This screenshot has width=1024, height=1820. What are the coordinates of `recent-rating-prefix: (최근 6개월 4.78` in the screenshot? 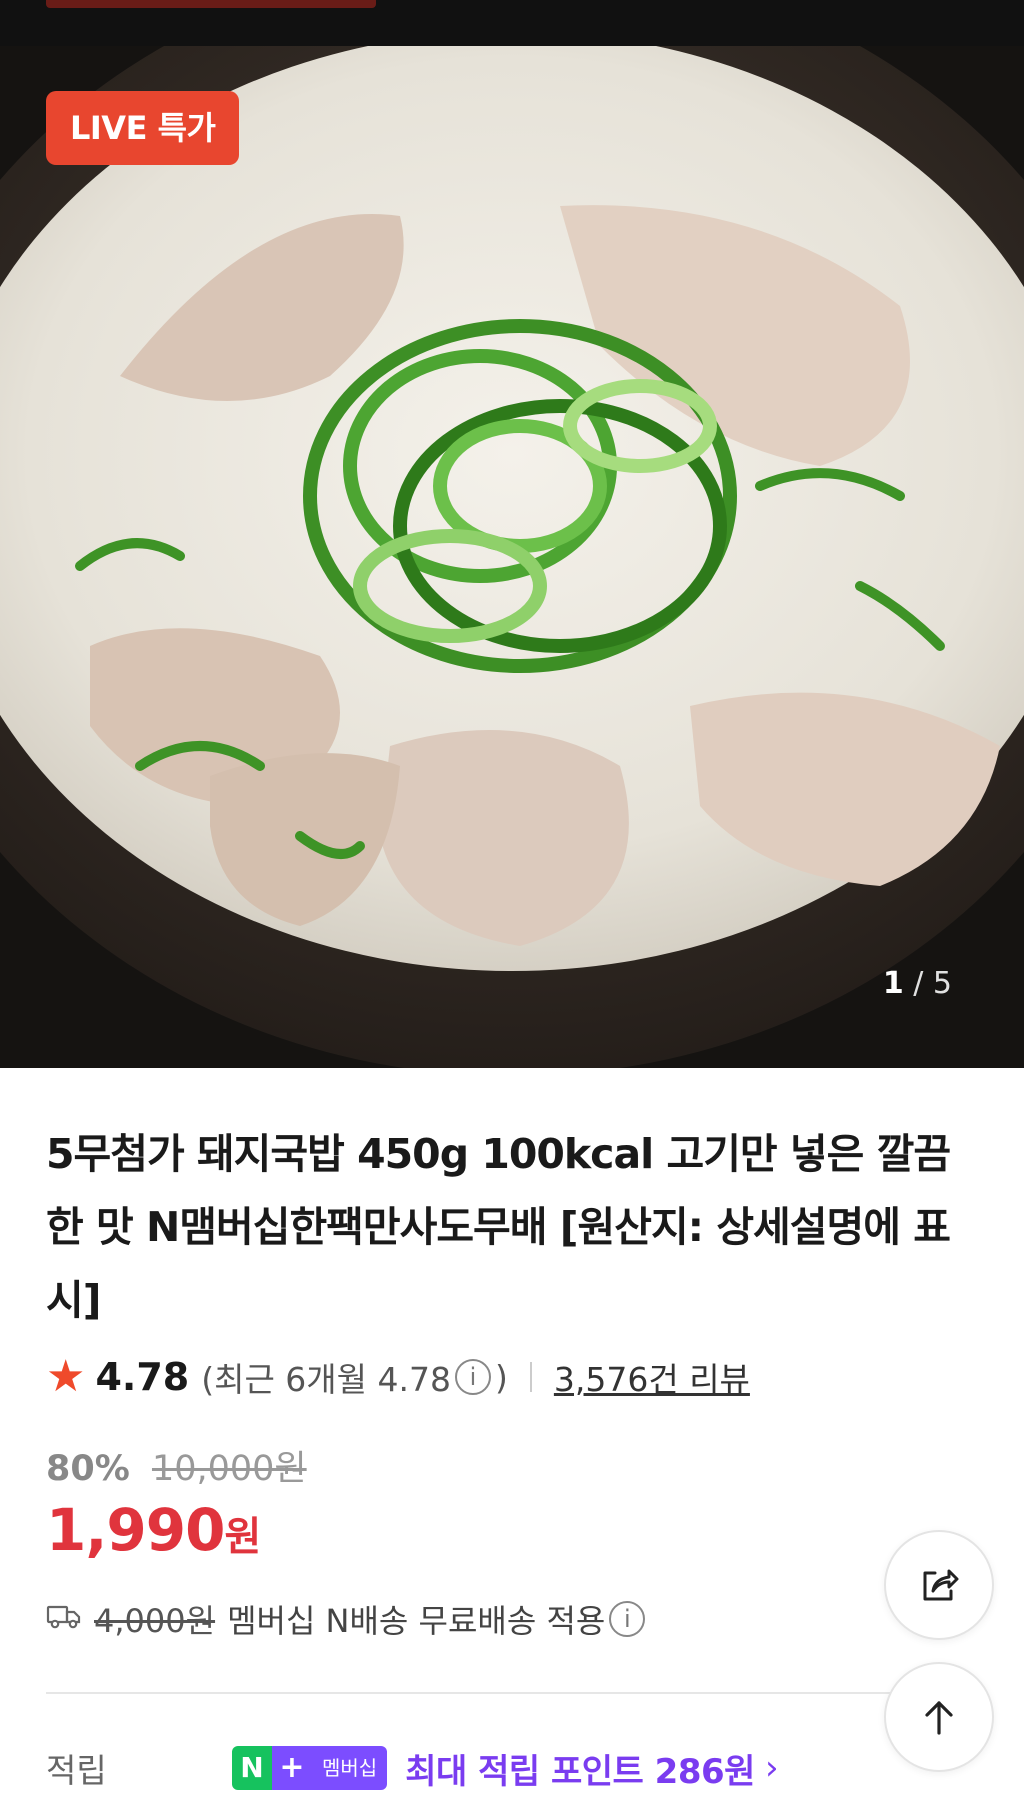 It's located at (326, 1379).